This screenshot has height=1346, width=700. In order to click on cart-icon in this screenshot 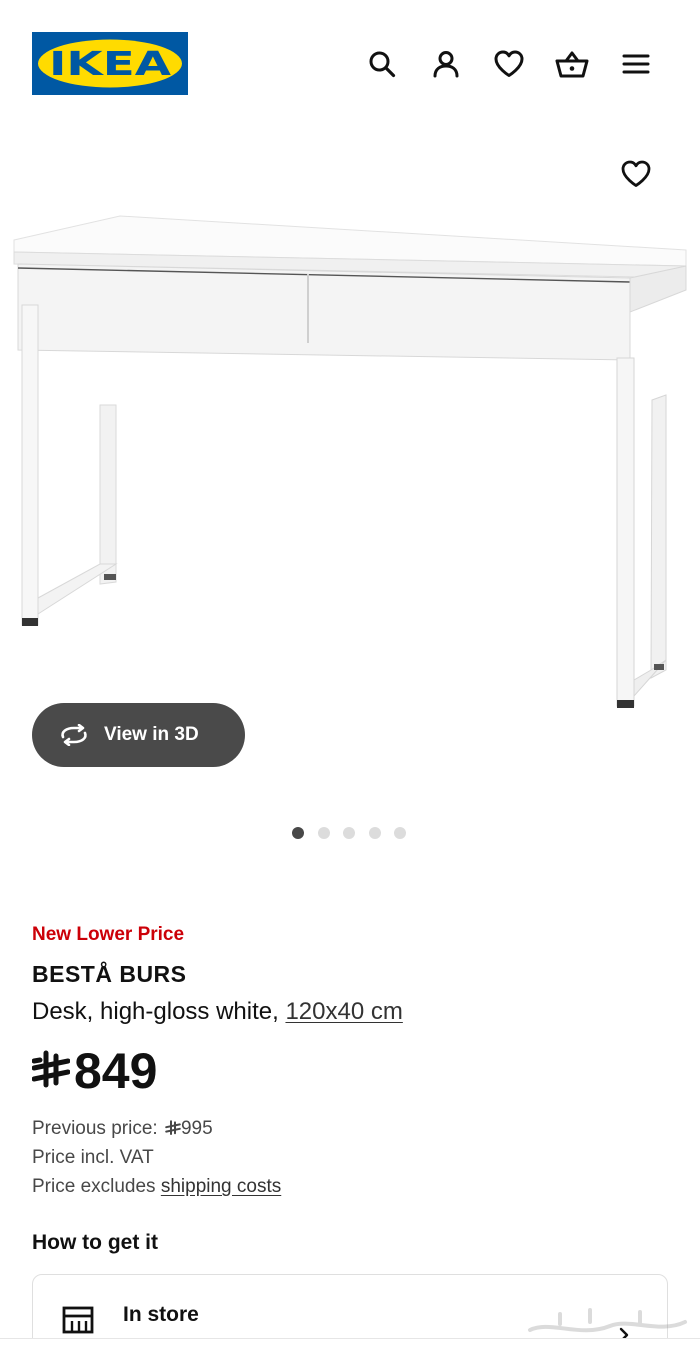, I will do `click(572, 64)`.